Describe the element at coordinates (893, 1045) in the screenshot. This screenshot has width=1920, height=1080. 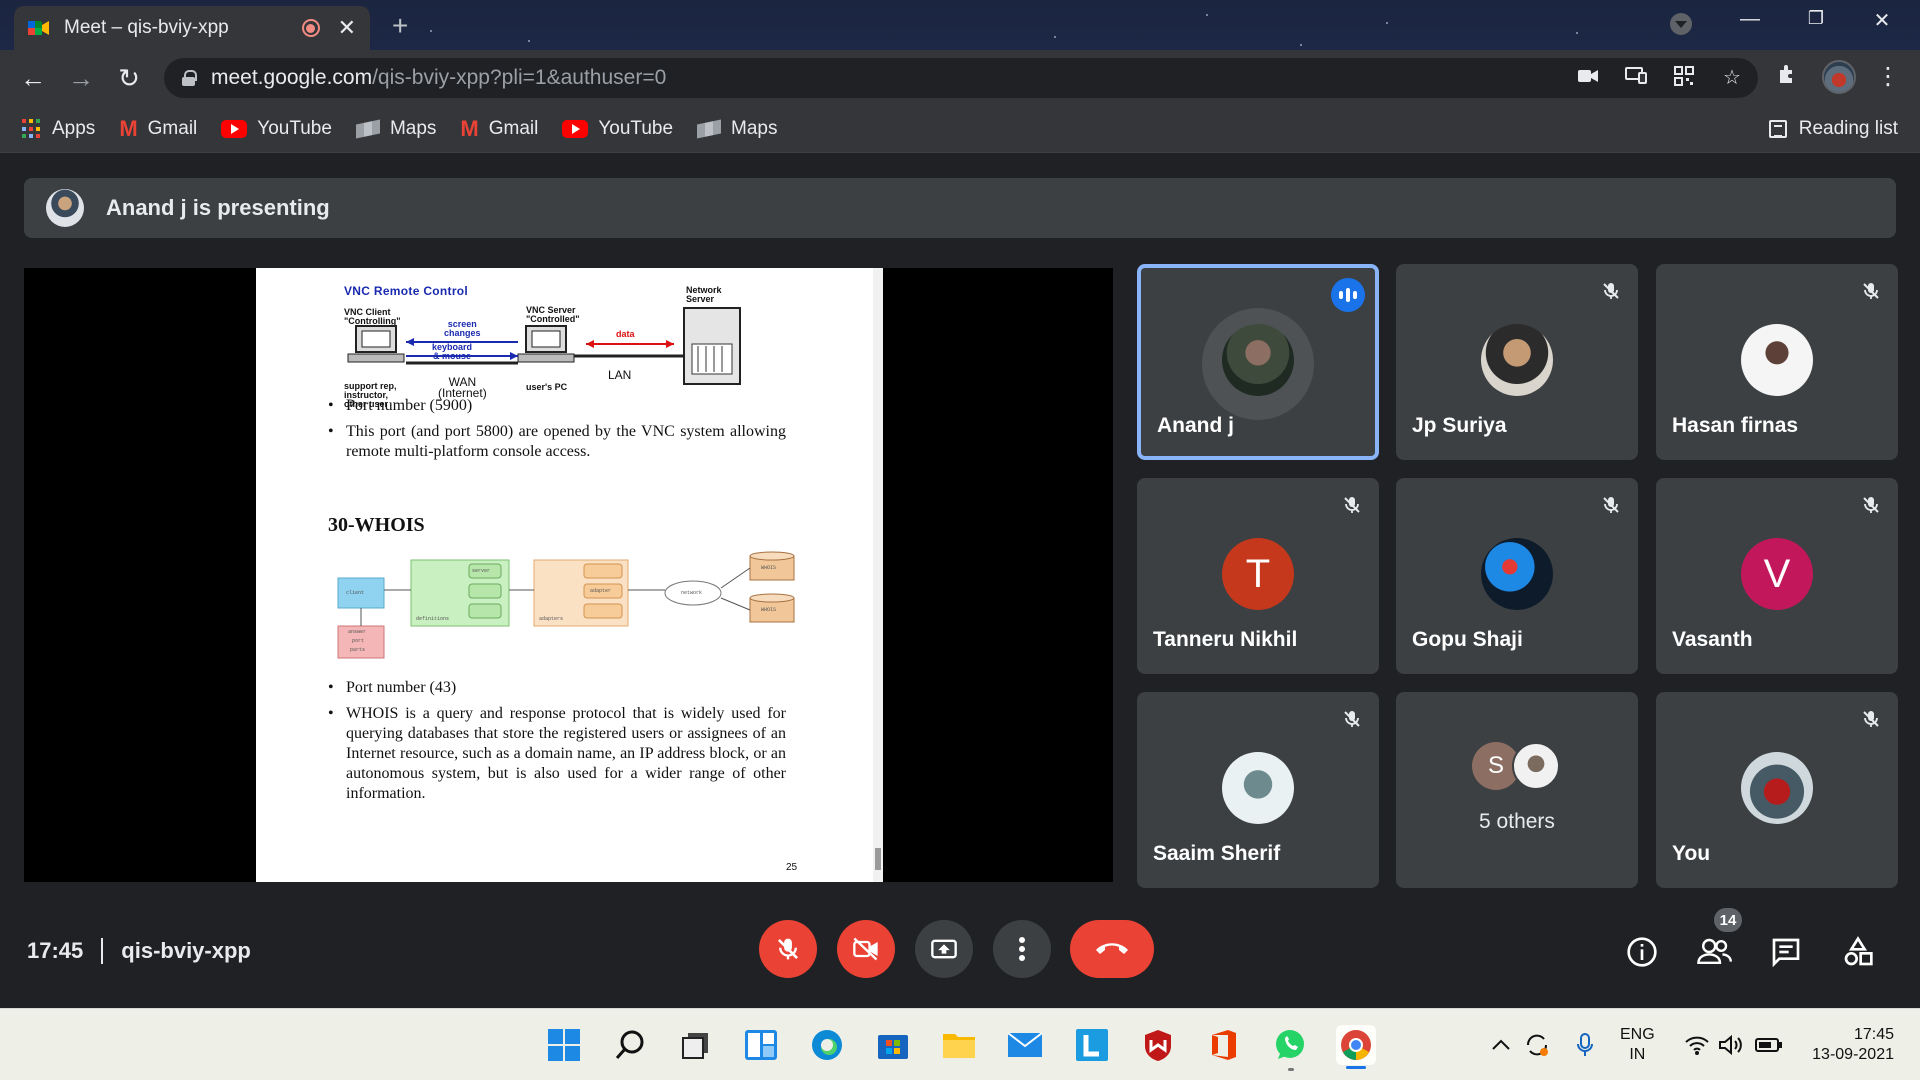
I see `store-icon` at that location.